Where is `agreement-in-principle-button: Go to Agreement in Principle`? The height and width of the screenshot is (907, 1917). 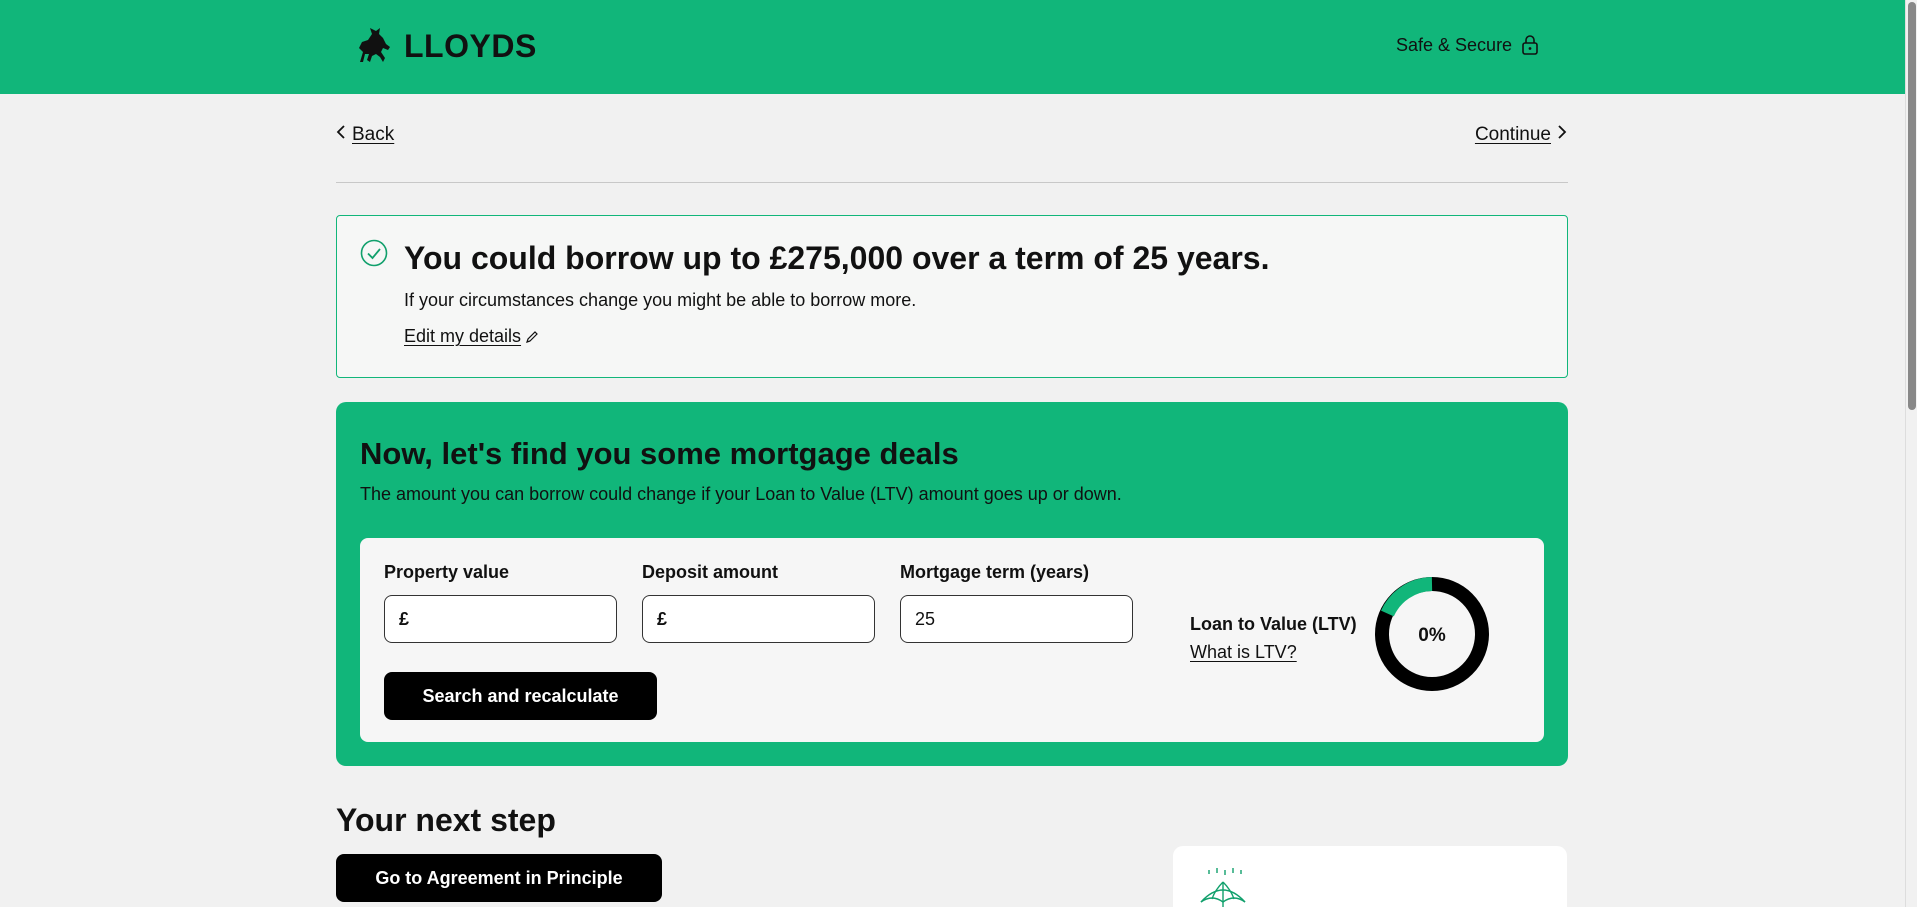 agreement-in-principle-button: Go to Agreement in Principle is located at coordinates (499, 878).